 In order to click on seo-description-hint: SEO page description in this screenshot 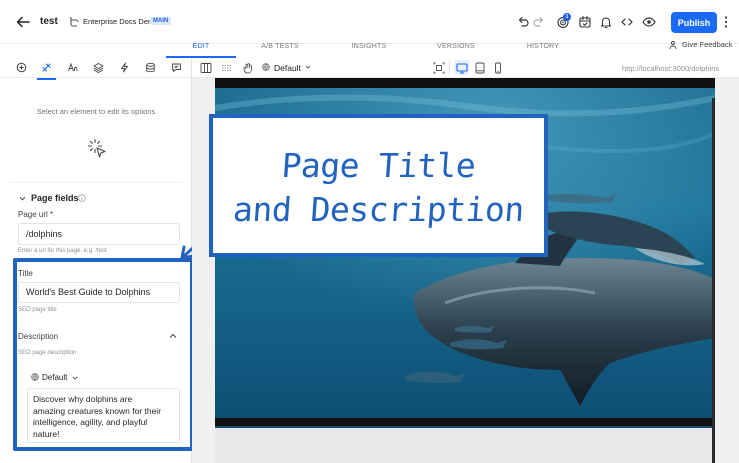, I will do `click(47, 353)`.